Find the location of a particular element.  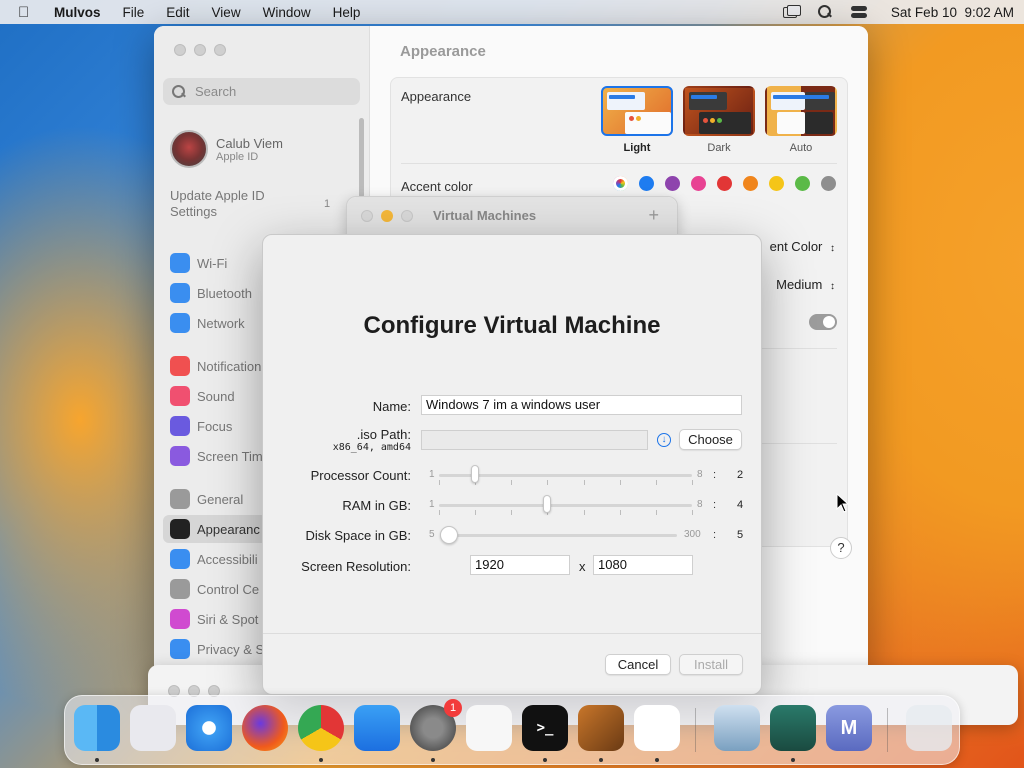

install-button: Install is located at coordinates (711, 664).